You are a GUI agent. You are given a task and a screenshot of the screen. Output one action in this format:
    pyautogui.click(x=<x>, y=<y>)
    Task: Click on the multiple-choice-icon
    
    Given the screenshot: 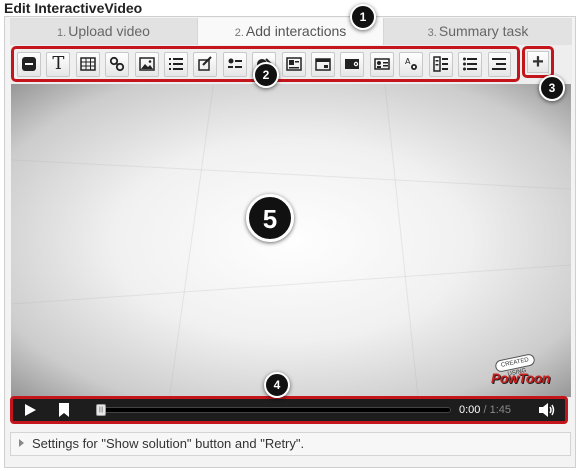 What is the action you would take?
    pyautogui.click(x=234, y=63)
    